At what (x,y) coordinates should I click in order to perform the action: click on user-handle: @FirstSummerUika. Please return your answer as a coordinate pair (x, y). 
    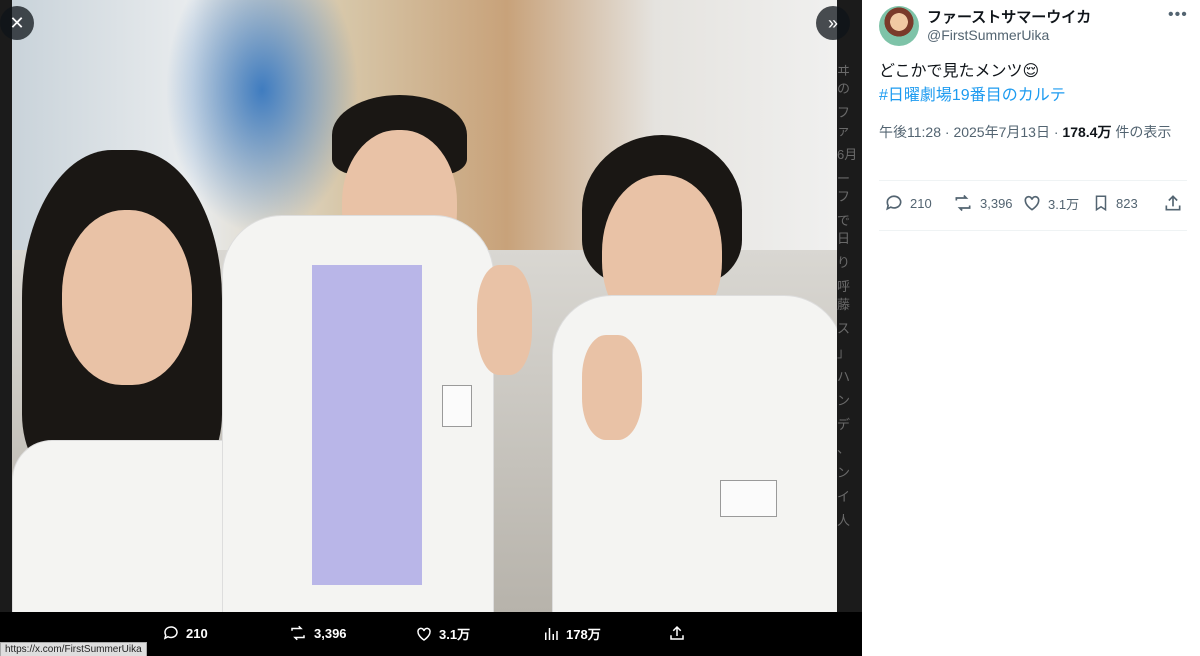
    Looking at the image, I should click on (988, 35).